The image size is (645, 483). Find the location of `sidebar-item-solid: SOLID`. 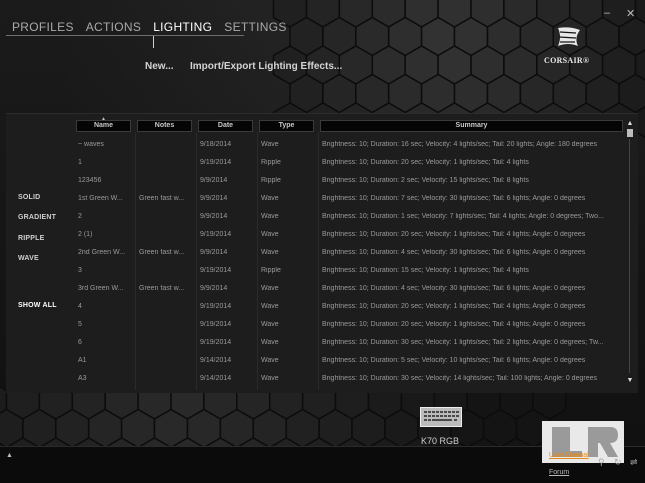

sidebar-item-solid: SOLID is located at coordinates (29, 197).